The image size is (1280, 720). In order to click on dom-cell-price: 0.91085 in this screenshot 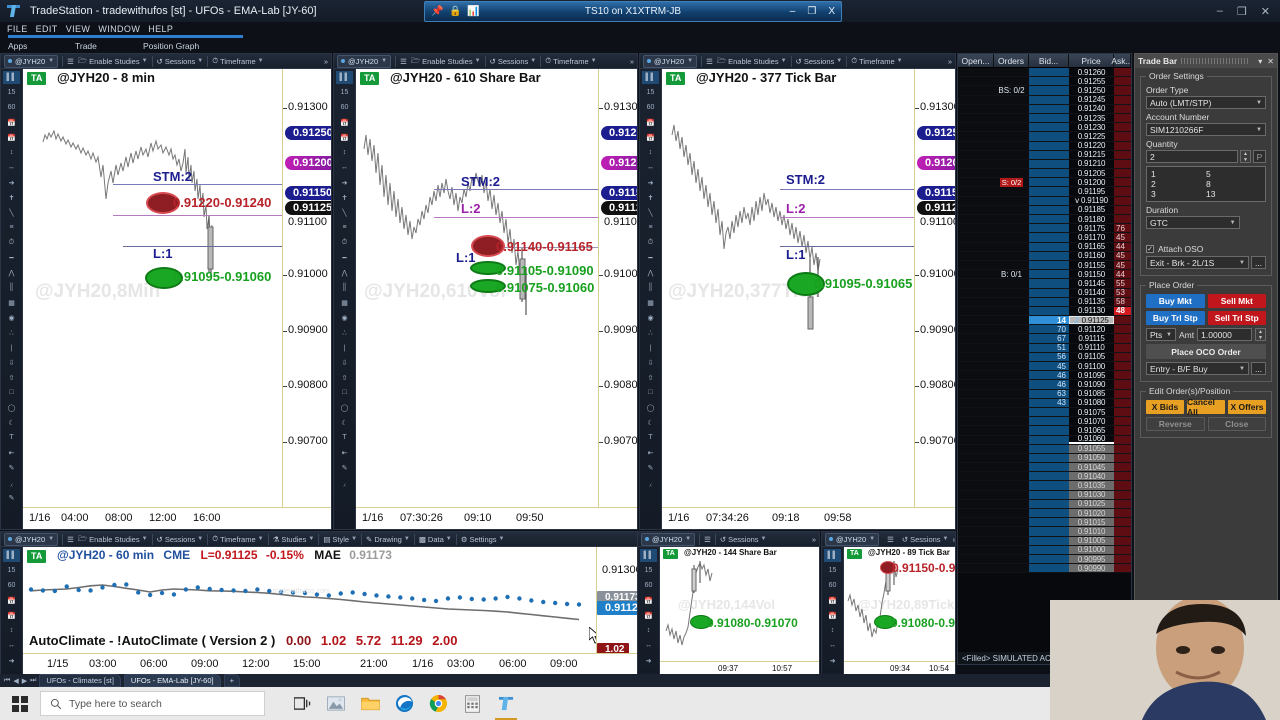, I will do `click(1091, 393)`.